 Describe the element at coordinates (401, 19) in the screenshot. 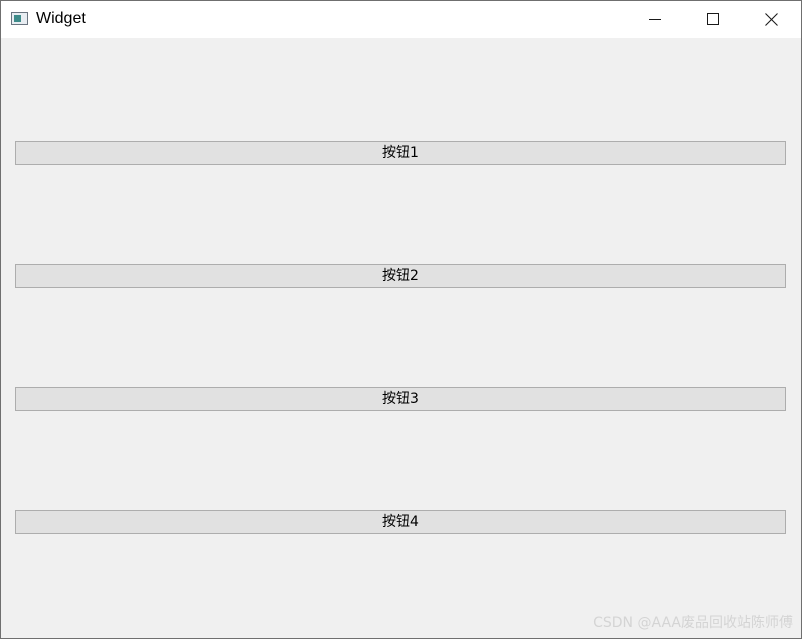

I see `title-bar: Widget` at that location.